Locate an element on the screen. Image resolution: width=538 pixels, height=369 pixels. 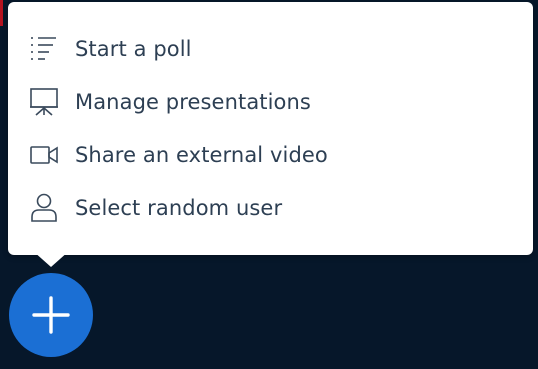
menu-pointer-arrow is located at coordinates (51, 259).